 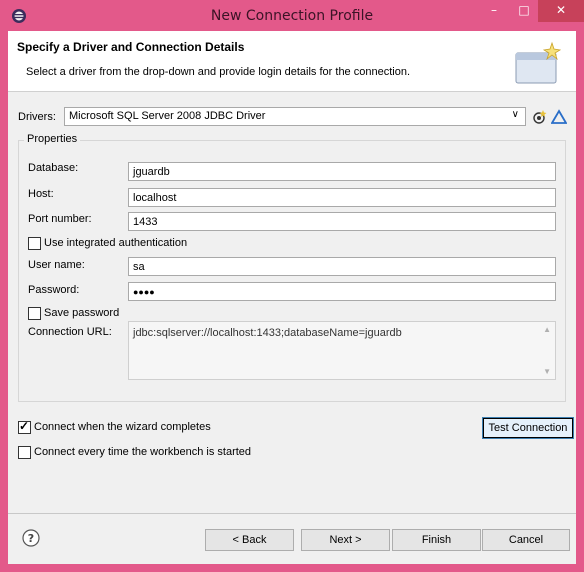 What do you see at coordinates (494, 11) in the screenshot?
I see `minimize-button: –` at bounding box center [494, 11].